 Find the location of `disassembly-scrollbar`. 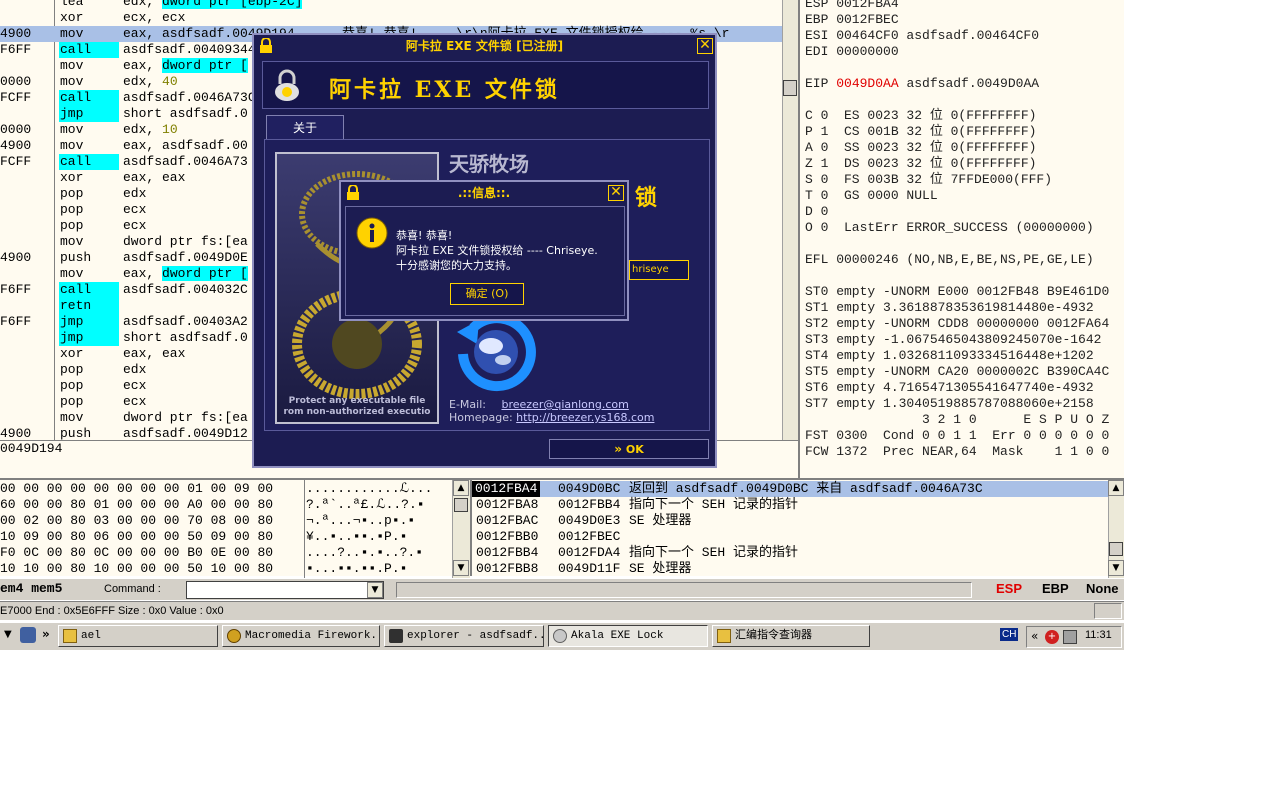

disassembly-scrollbar is located at coordinates (790, 220).